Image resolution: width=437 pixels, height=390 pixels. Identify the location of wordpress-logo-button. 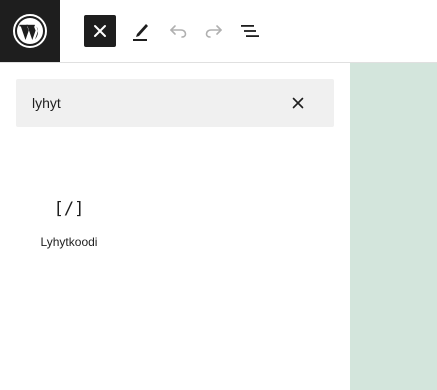
(30, 31).